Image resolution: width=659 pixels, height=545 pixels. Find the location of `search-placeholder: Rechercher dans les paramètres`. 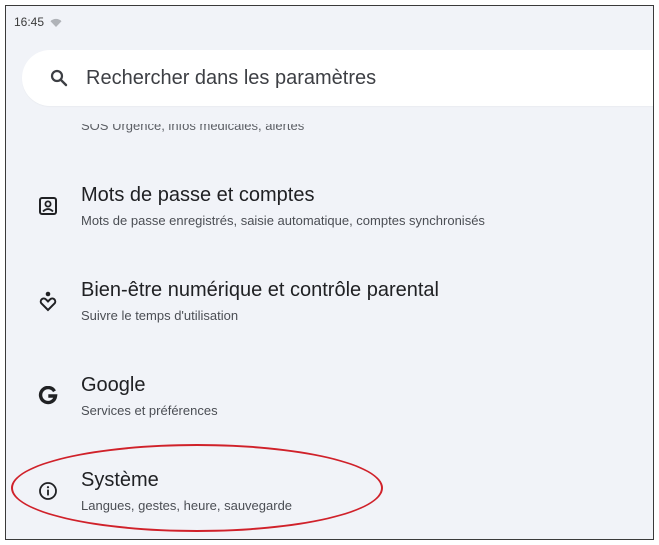

search-placeholder: Rechercher dans les paramètres is located at coordinates (231, 77).